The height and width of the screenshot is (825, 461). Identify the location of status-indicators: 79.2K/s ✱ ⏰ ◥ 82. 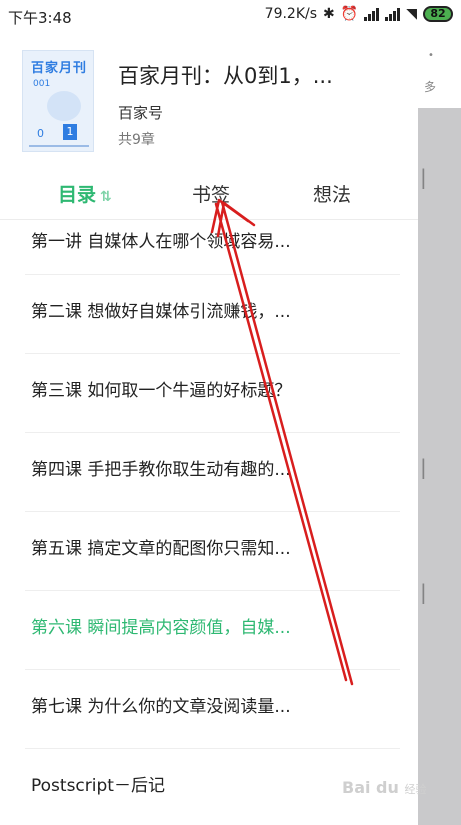
(359, 14).